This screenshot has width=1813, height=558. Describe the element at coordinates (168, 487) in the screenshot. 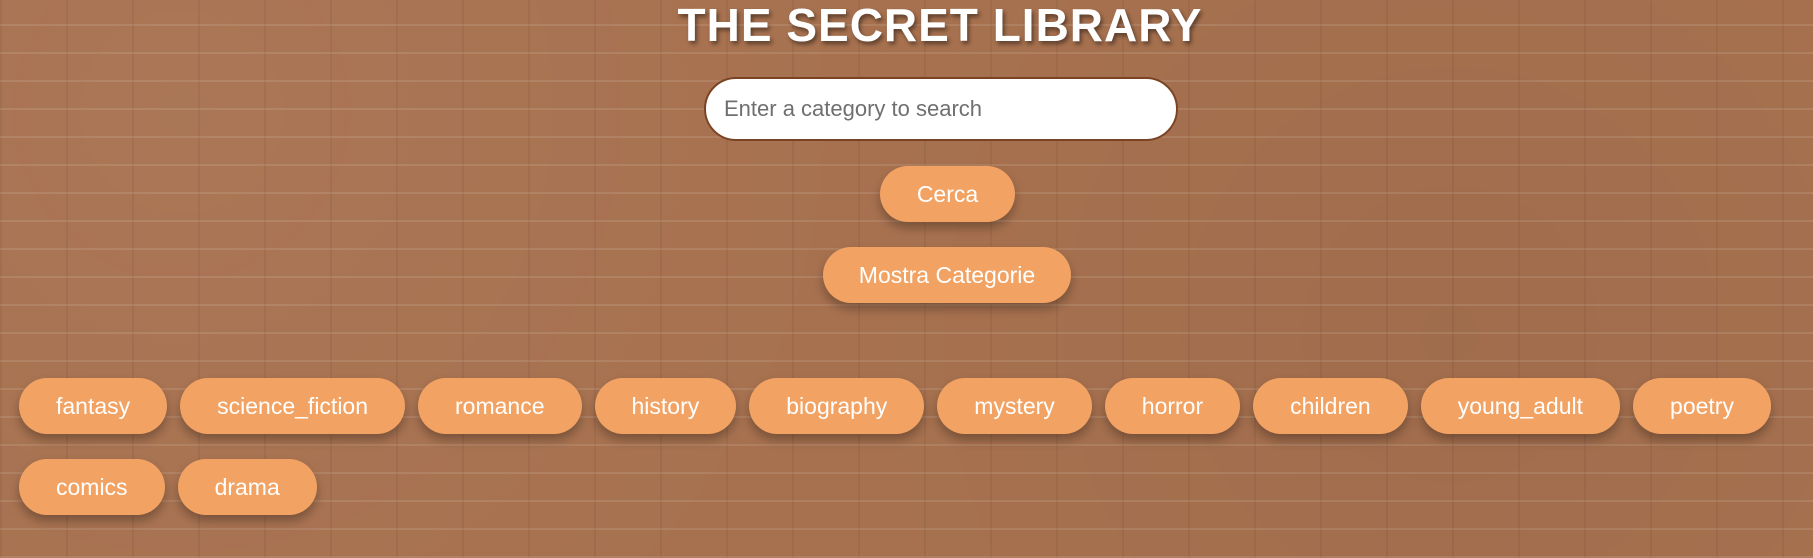

I see `category-list-row-2: comics drama` at that location.